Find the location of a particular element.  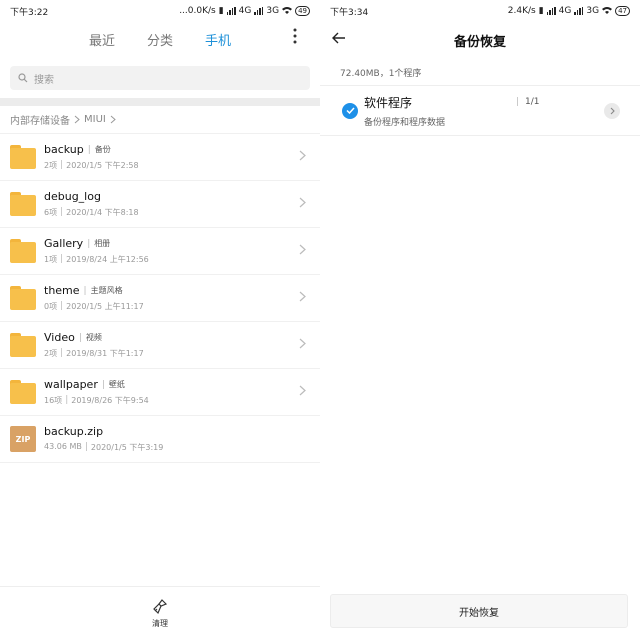

file-size: 43.06 MB is located at coordinates (63, 446).